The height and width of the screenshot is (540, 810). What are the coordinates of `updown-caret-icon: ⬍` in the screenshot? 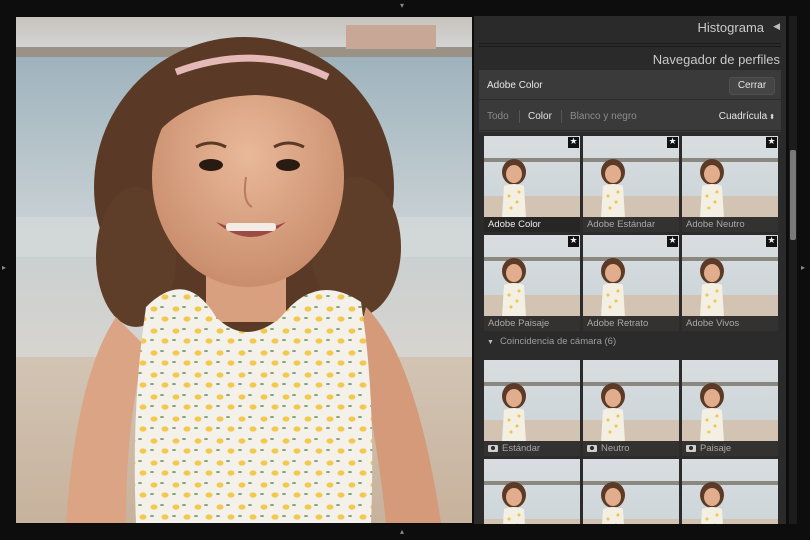 It's located at (772, 117).